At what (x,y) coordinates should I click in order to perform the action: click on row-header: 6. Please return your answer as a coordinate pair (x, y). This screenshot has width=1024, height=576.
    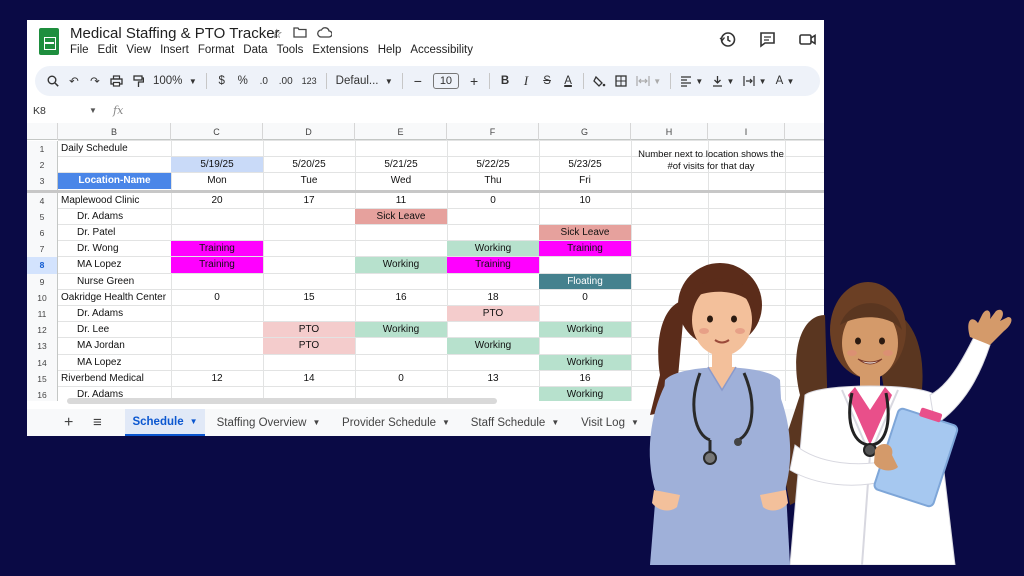
    Looking at the image, I should click on (42, 233).